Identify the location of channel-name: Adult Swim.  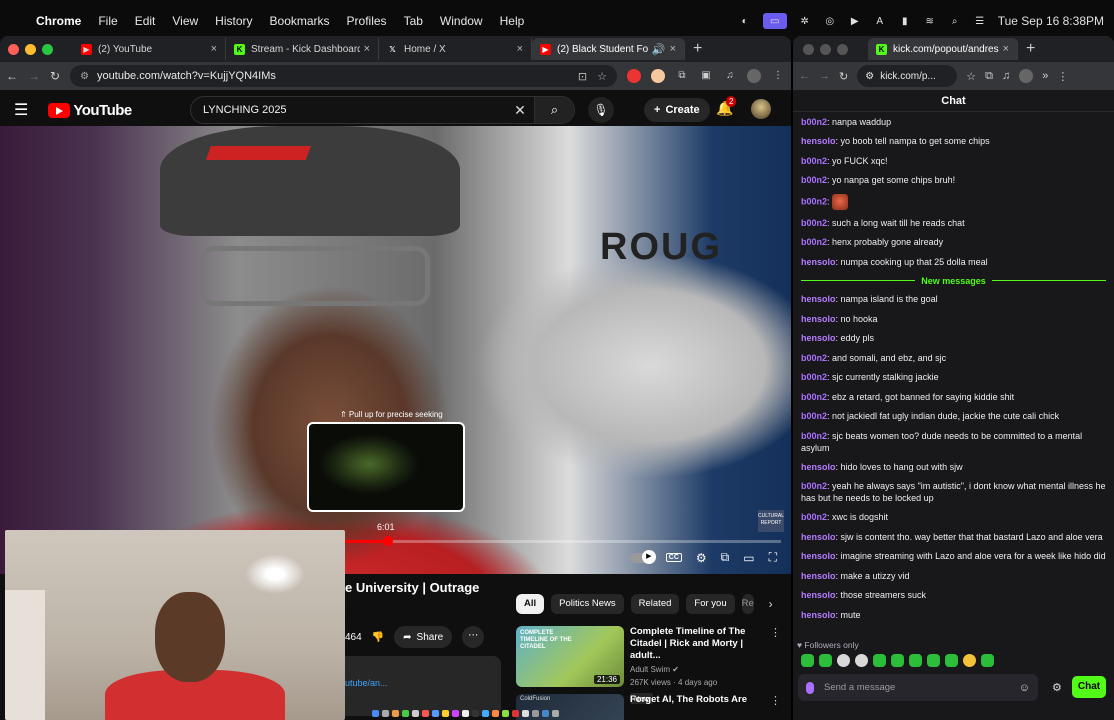
(650, 669).